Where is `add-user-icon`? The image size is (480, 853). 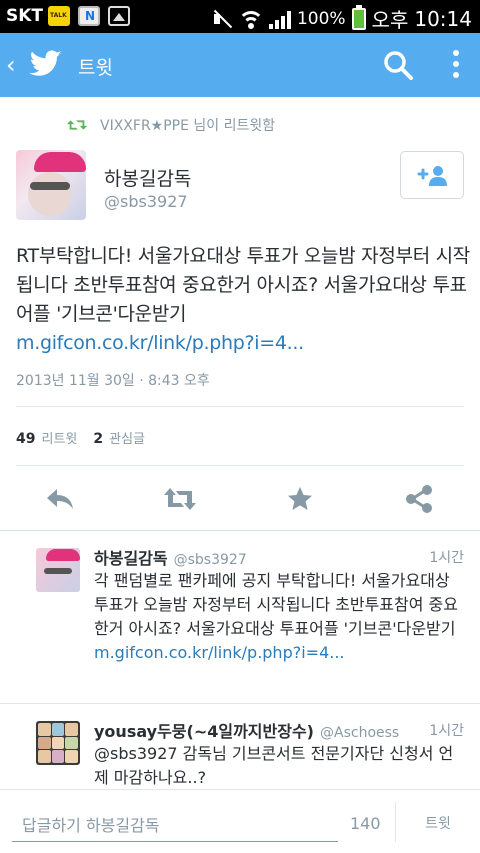
add-user-icon is located at coordinates (432, 176).